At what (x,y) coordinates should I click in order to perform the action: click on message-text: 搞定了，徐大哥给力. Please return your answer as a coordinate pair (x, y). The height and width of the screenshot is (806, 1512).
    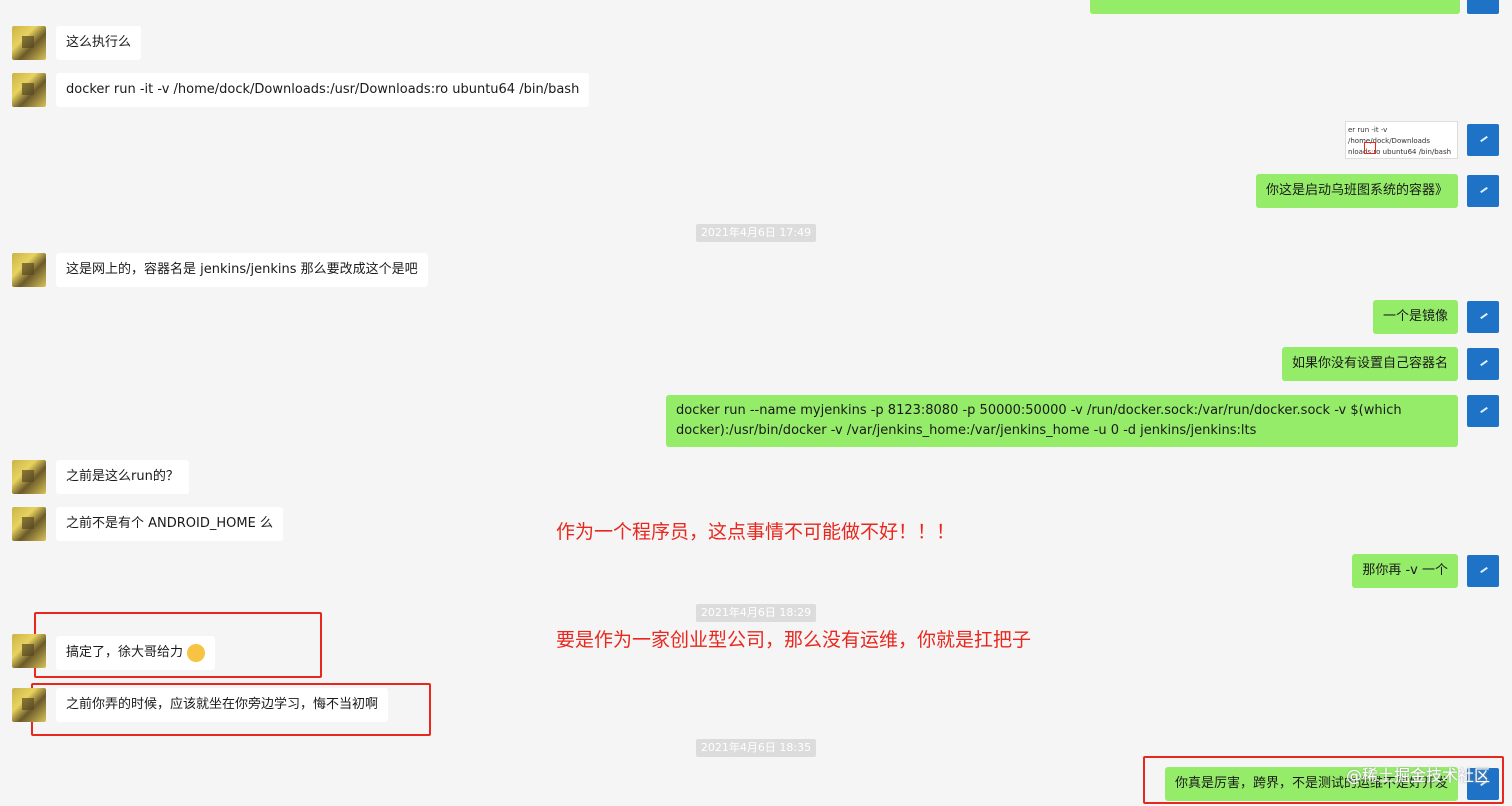
    Looking at the image, I should click on (125, 652).